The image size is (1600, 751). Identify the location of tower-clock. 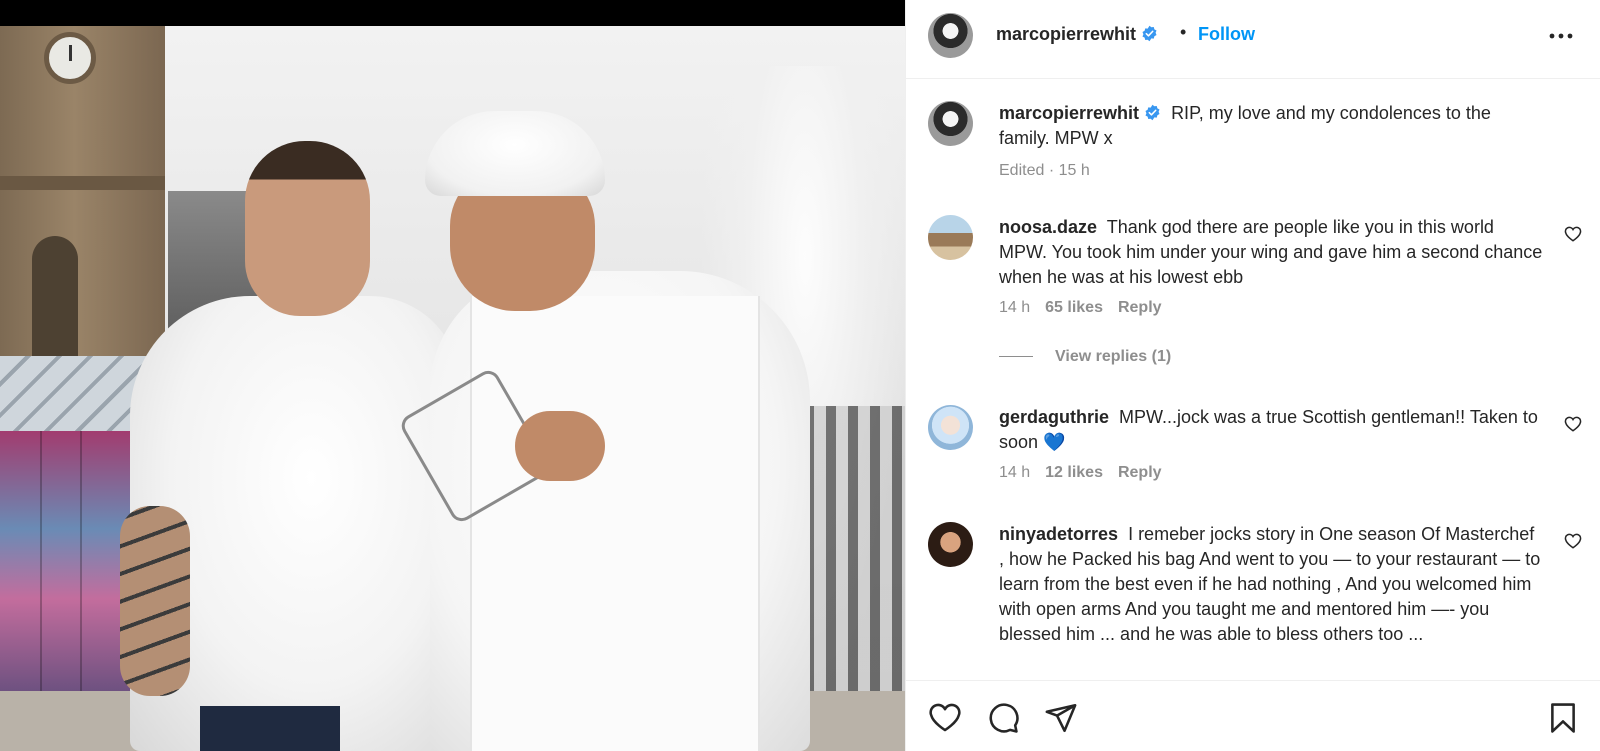
(70, 58).